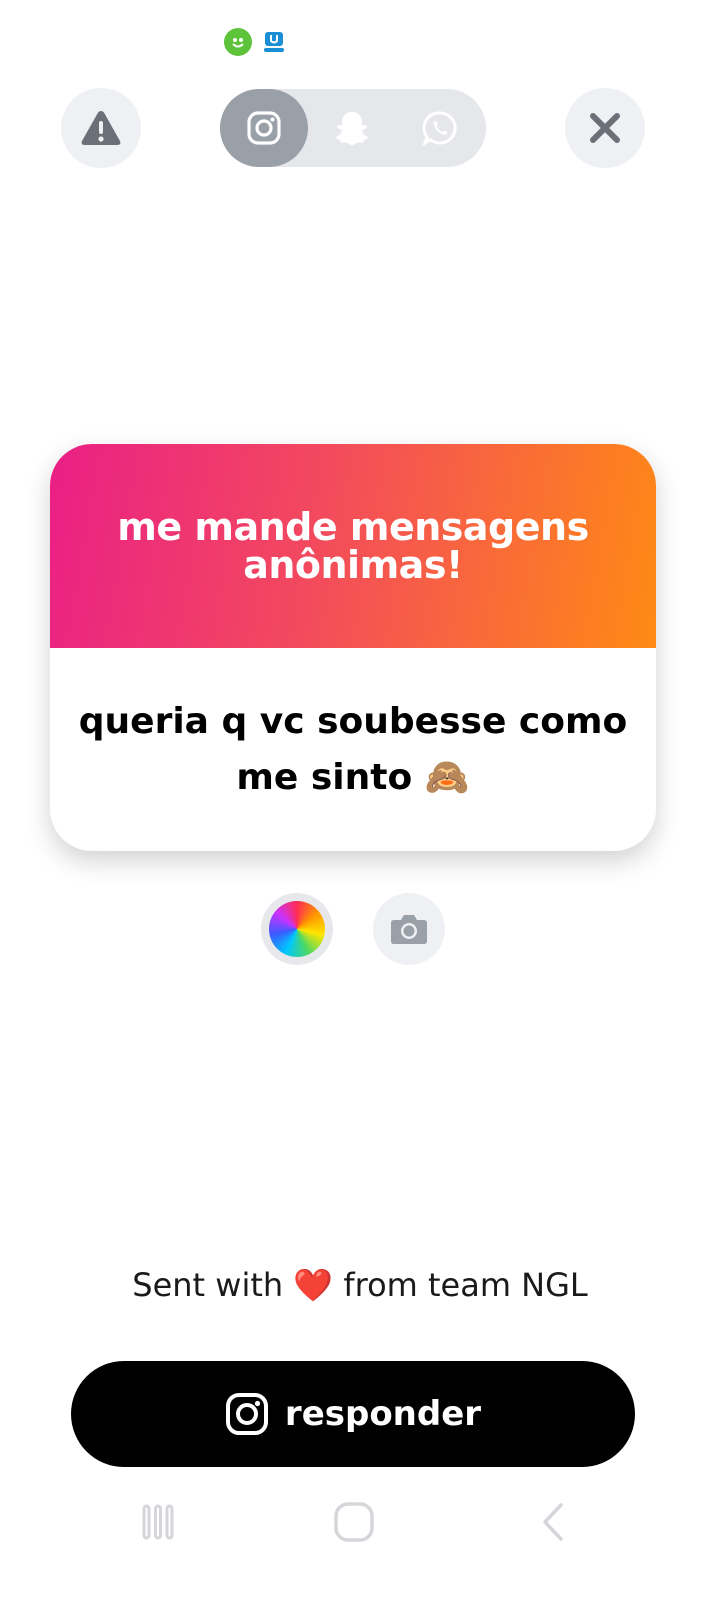 The image size is (720, 1600). I want to click on recents-icon, so click(158, 1522).